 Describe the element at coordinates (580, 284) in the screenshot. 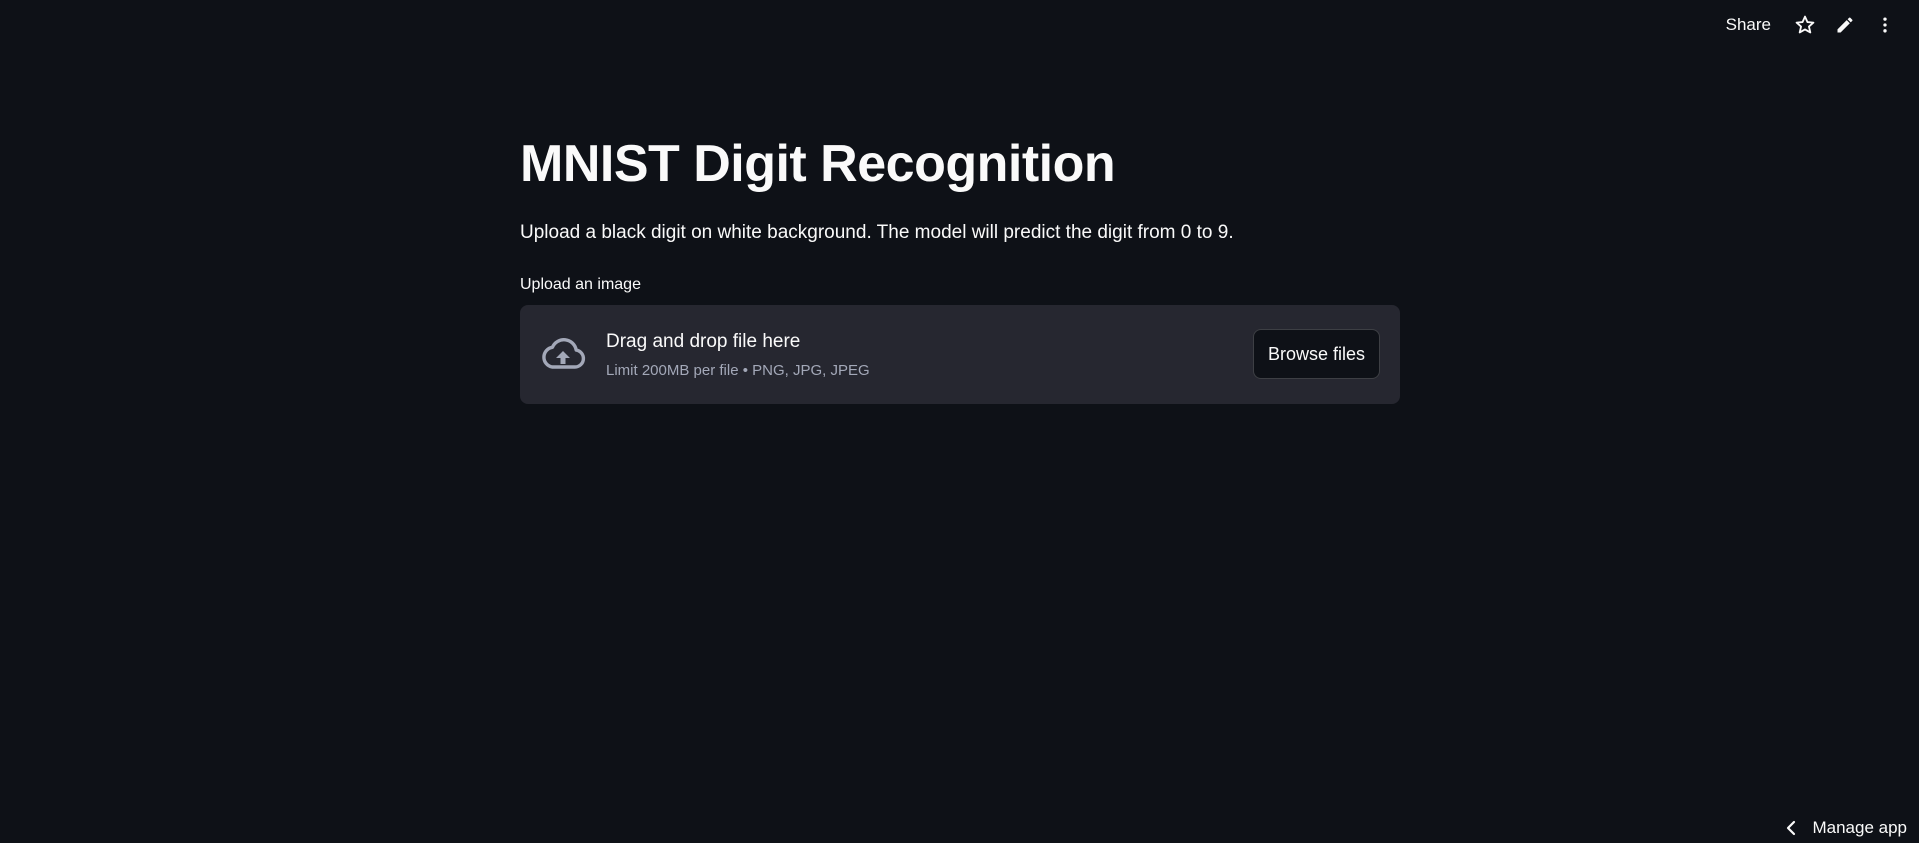

I see `uploader-label: Upload an image` at that location.